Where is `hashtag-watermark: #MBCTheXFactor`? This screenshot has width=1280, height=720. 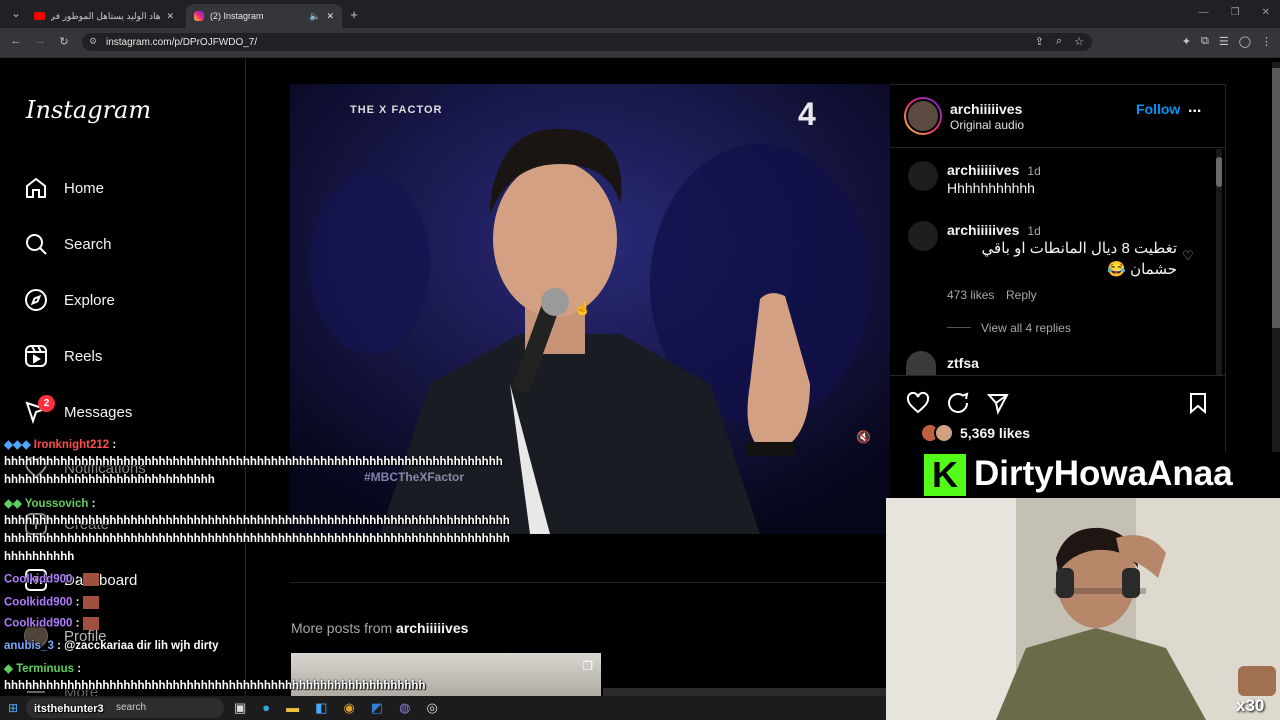 hashtag-watermark: #MBCTheXFactor is located at coordinates (414, 477).